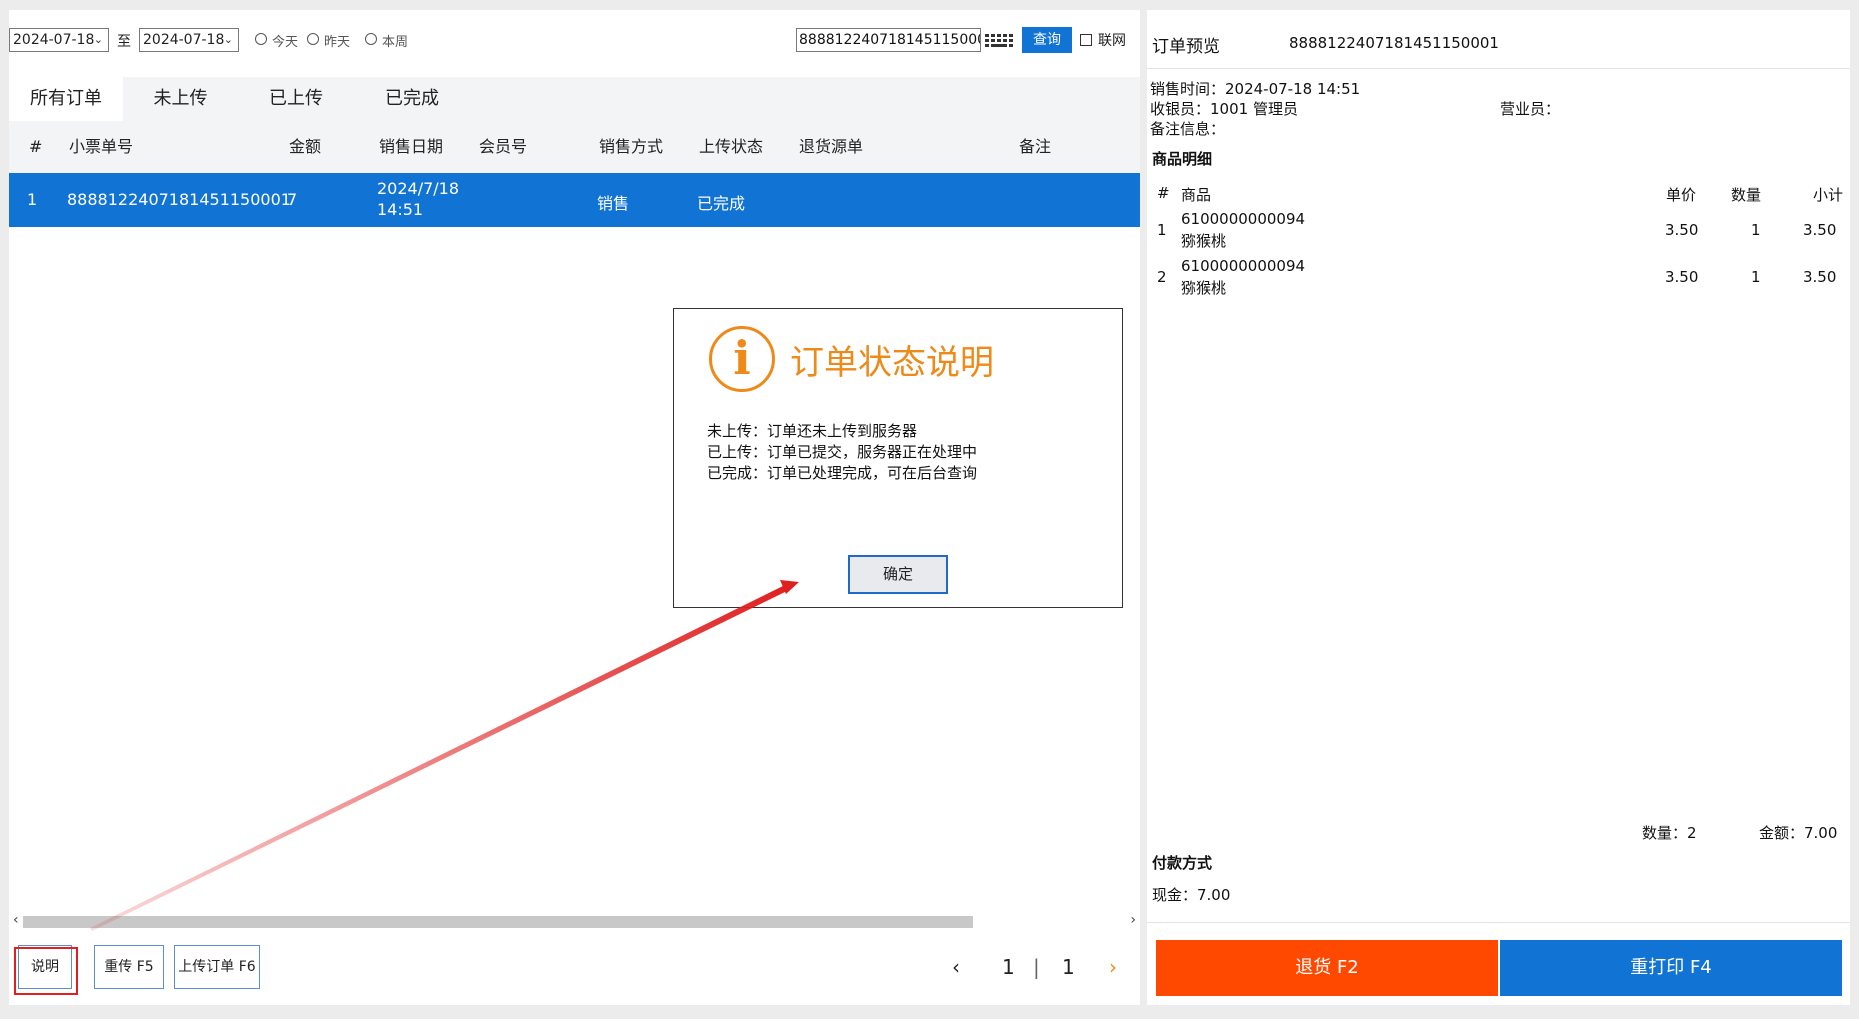 This screenshot has height=1019, width=1859. I want to click on row-receipt-no: 8888122407181451150001, so click(179, 199).